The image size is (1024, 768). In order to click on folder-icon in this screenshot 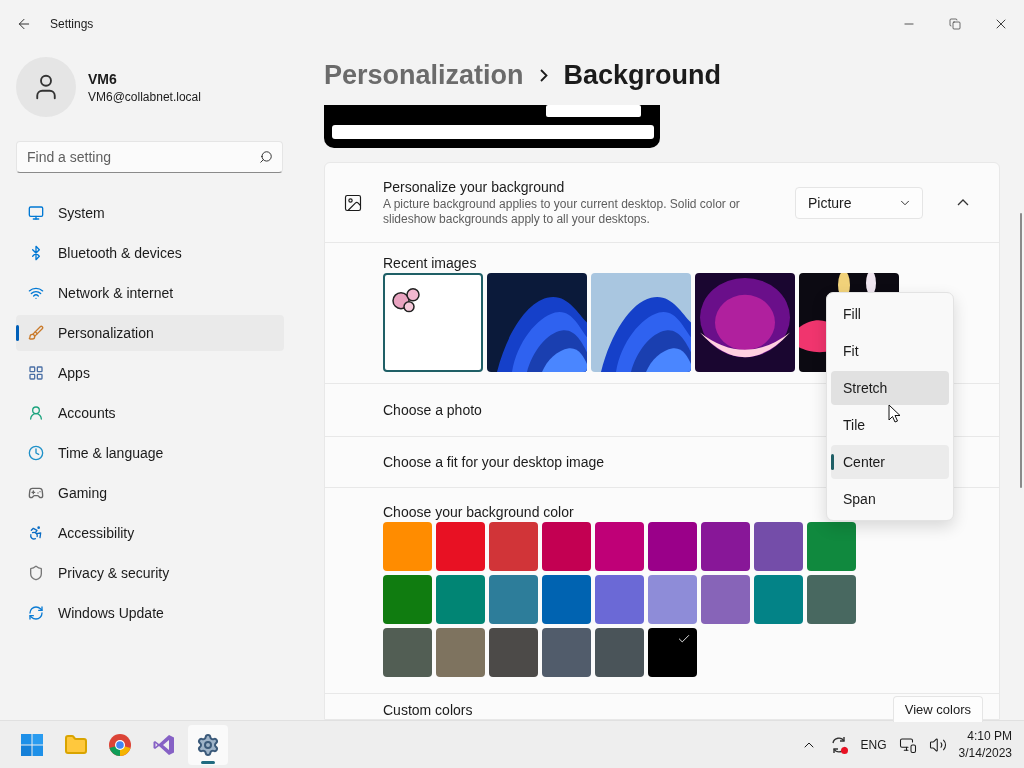, I will do `click(76, 744)`.